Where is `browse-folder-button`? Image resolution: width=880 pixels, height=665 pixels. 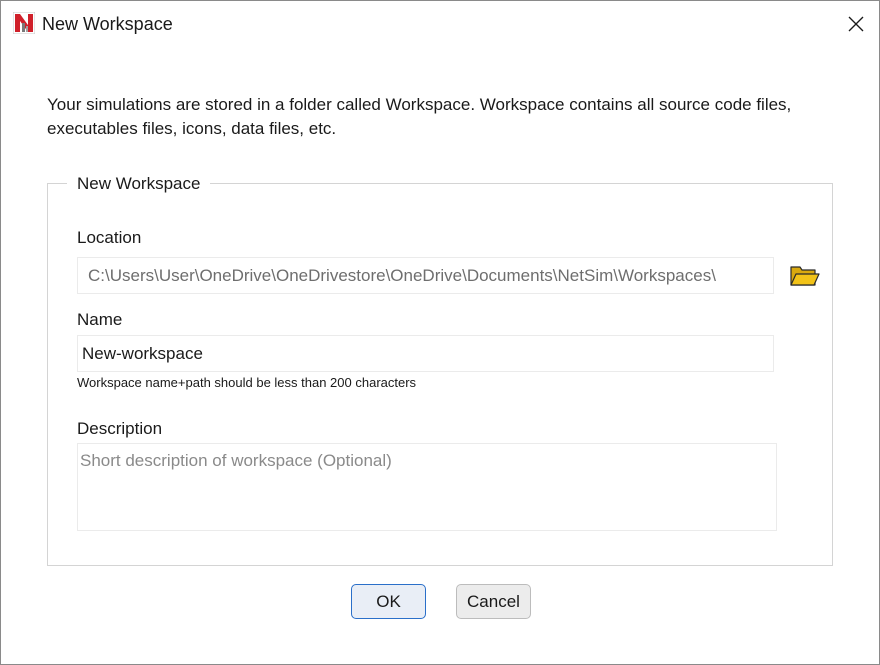
browse-folder-button is located at coordinates (805, 276).